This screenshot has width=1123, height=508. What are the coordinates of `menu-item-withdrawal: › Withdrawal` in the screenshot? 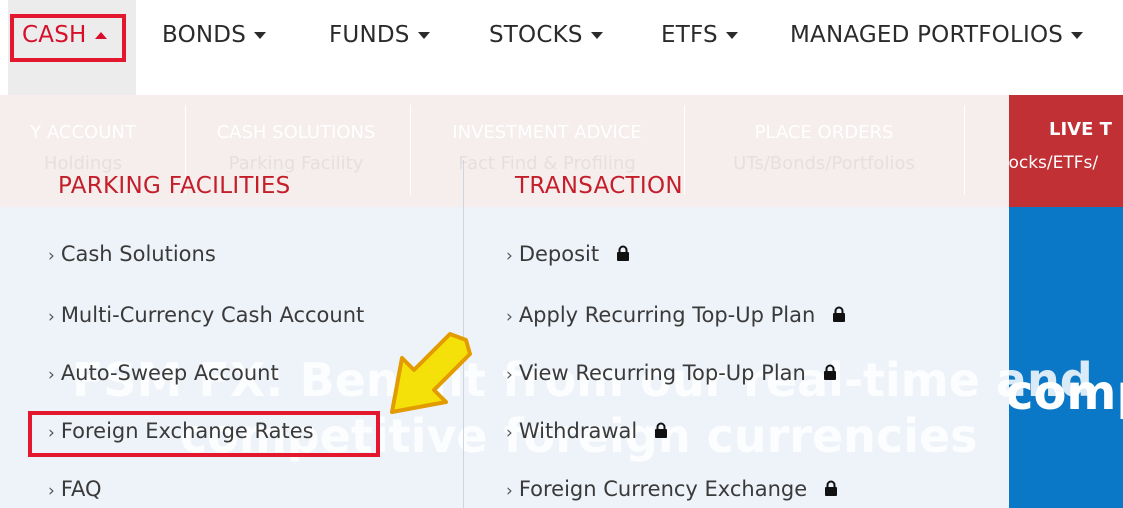 It's located at (587, 431).